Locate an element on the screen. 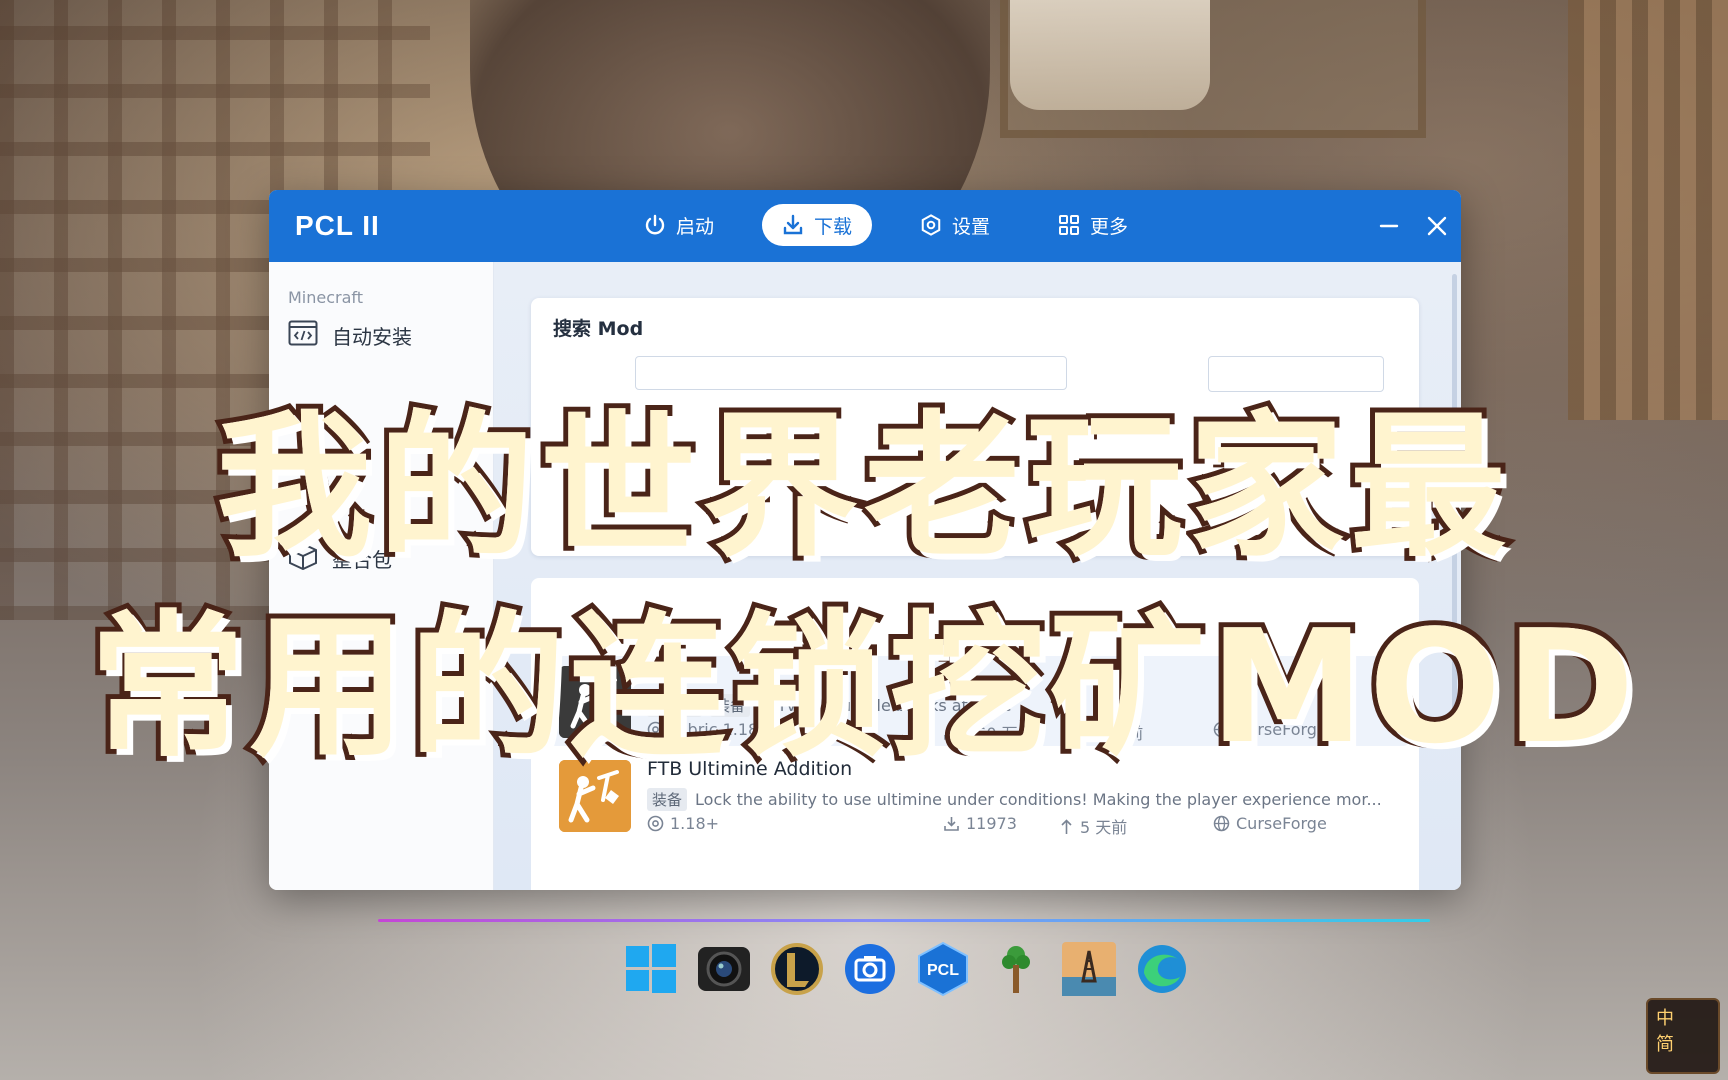 This screenshot has width=1728, height=1080. ime-indicator: 中 简 is located at coordinates (1683, 1036).